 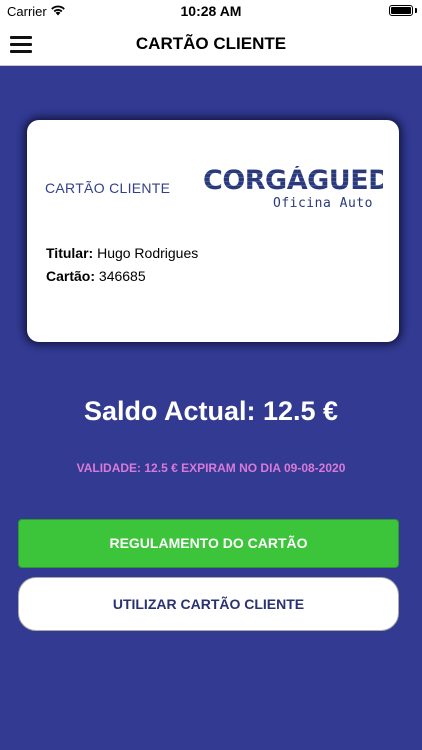 What do you see at coordinates (416, 10) in the screenshot?
I see `battery-cap` at bounding box center [416, 10].